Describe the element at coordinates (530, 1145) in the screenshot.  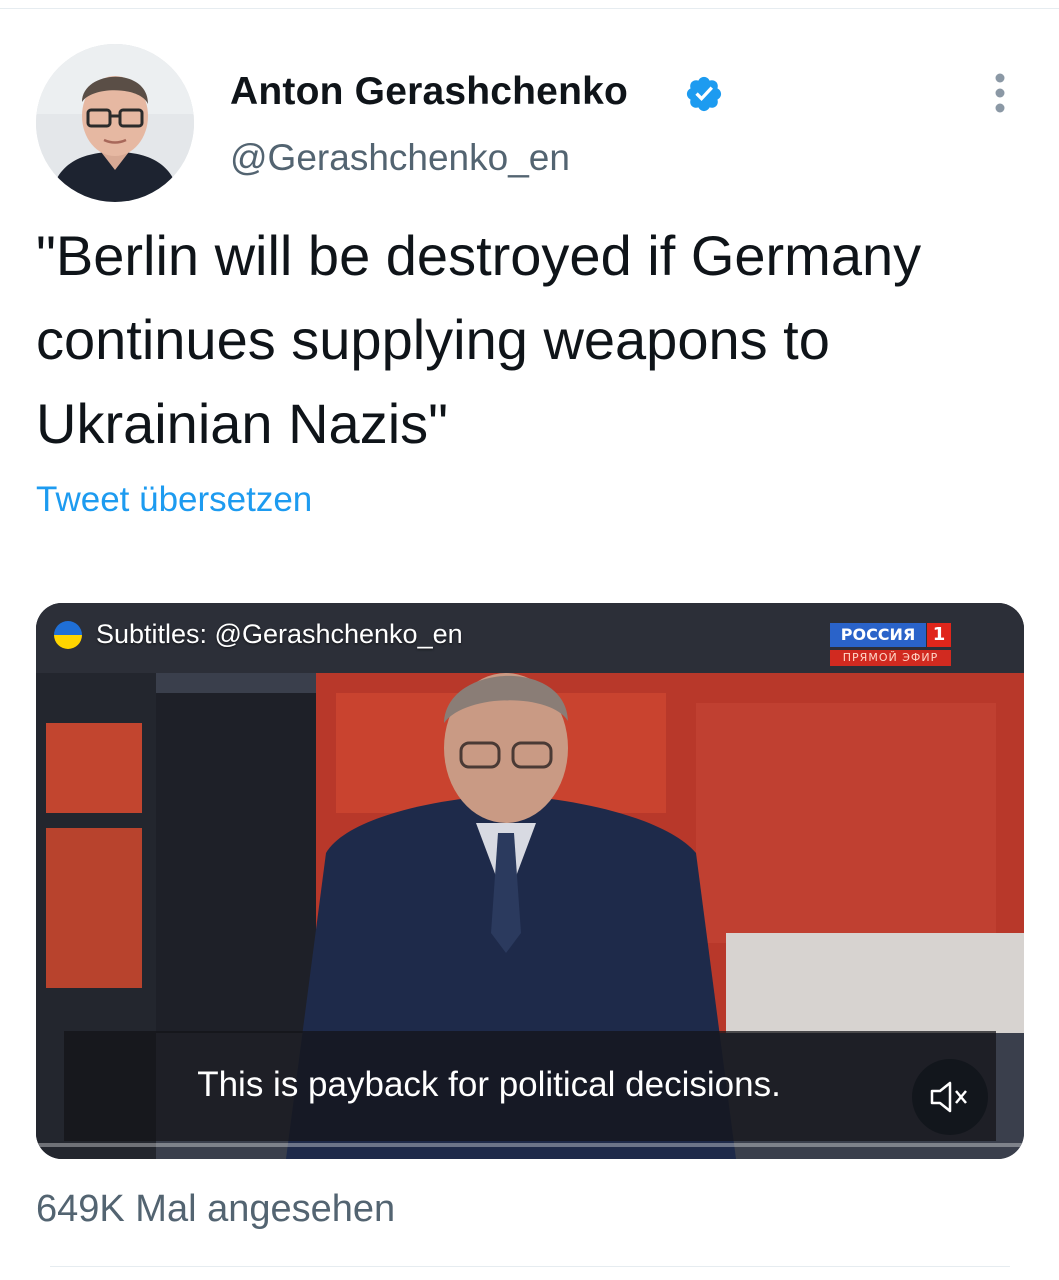
I see `video-progress-bar` at that location.